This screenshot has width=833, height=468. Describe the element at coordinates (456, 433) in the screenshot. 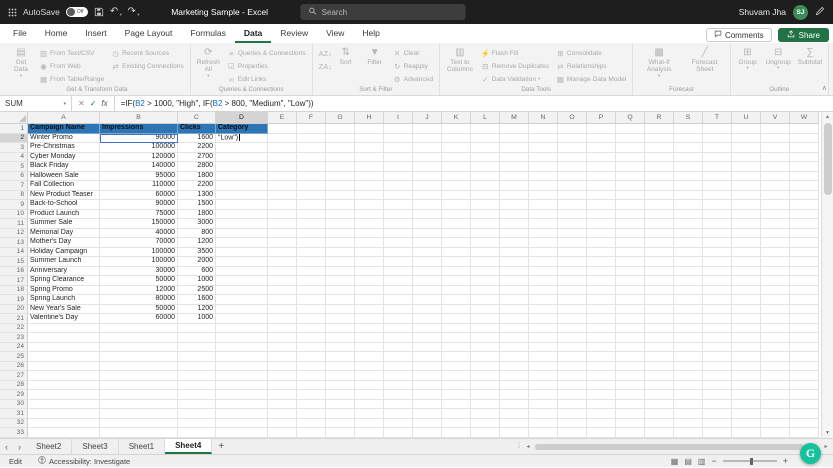

I see `cell-K33` at that location.